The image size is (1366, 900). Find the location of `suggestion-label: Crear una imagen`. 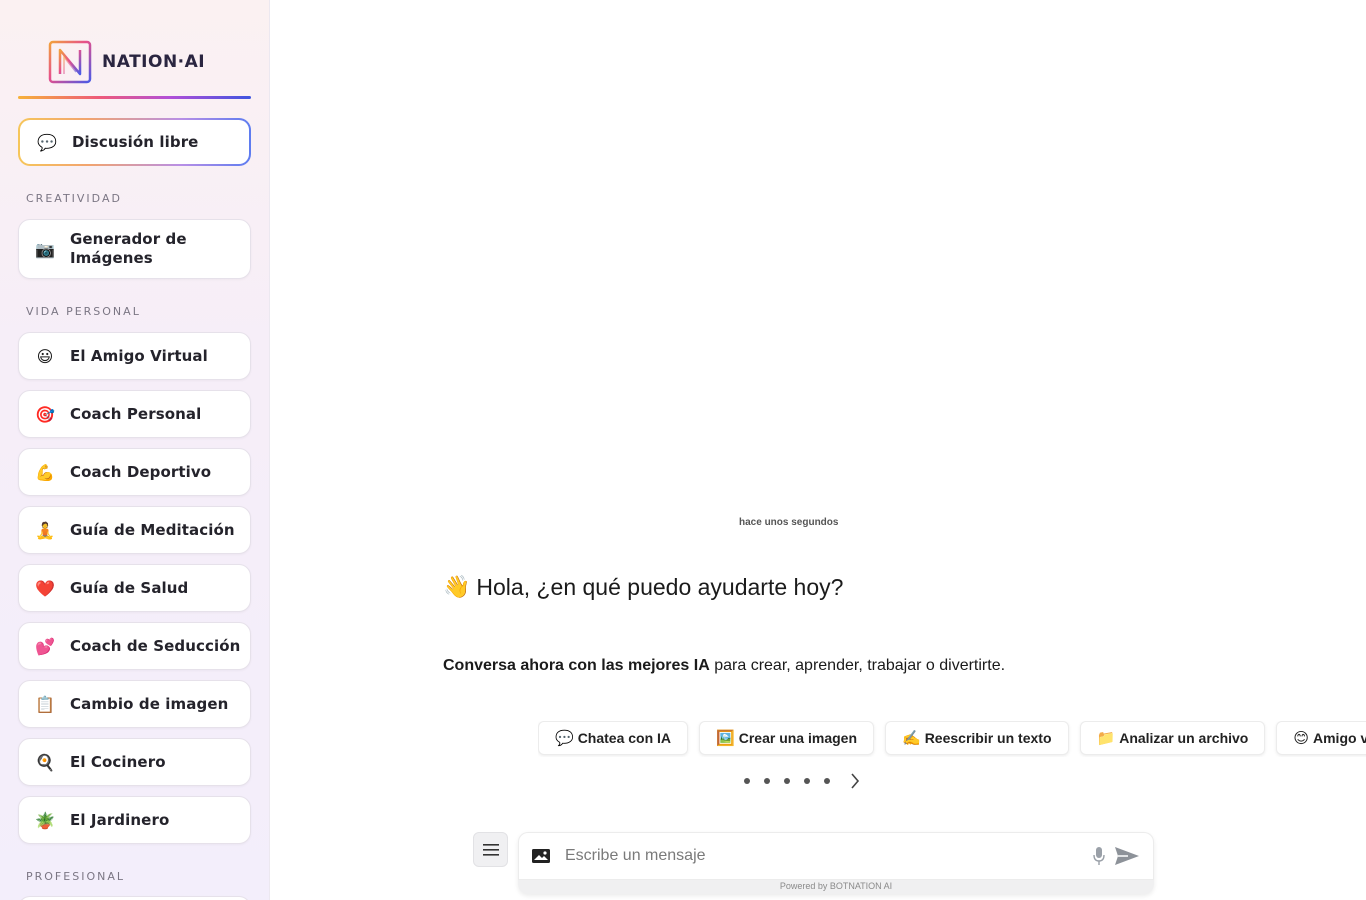

suggestion-label: Crear una imagen is located at coordinates (797, 738).